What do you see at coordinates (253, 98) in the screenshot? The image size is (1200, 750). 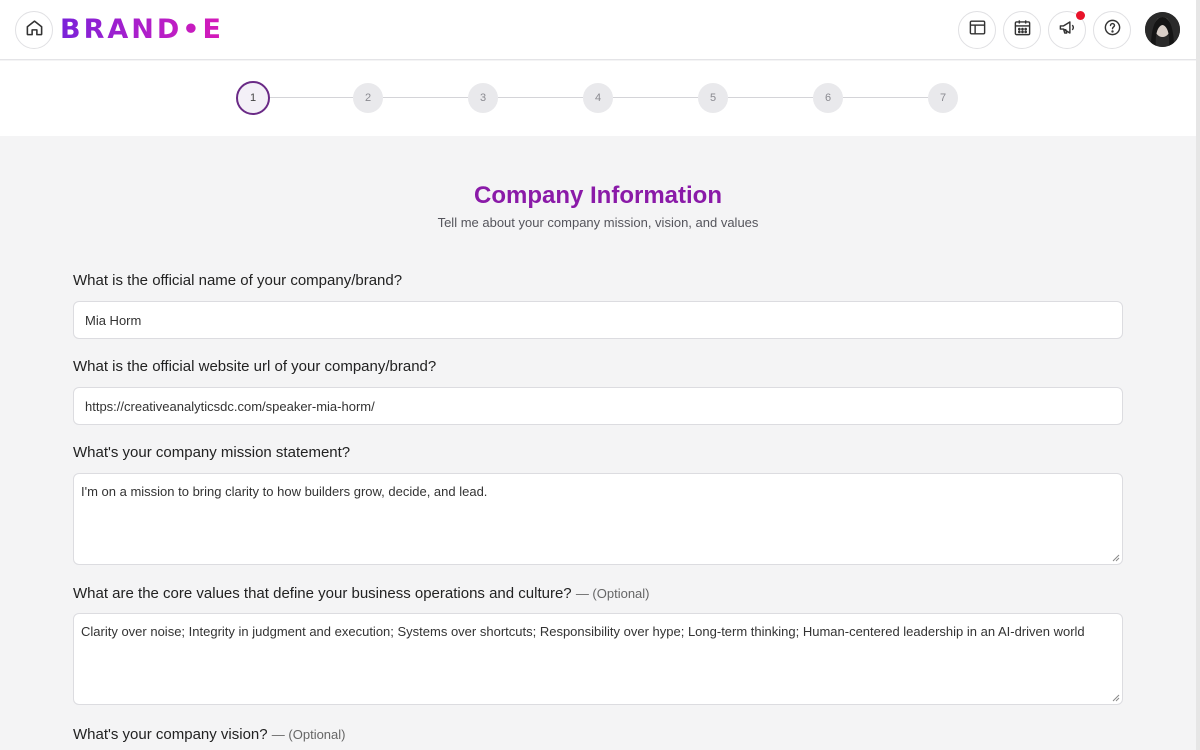 I see `step-1: 1` at bounding box center [253, 98].